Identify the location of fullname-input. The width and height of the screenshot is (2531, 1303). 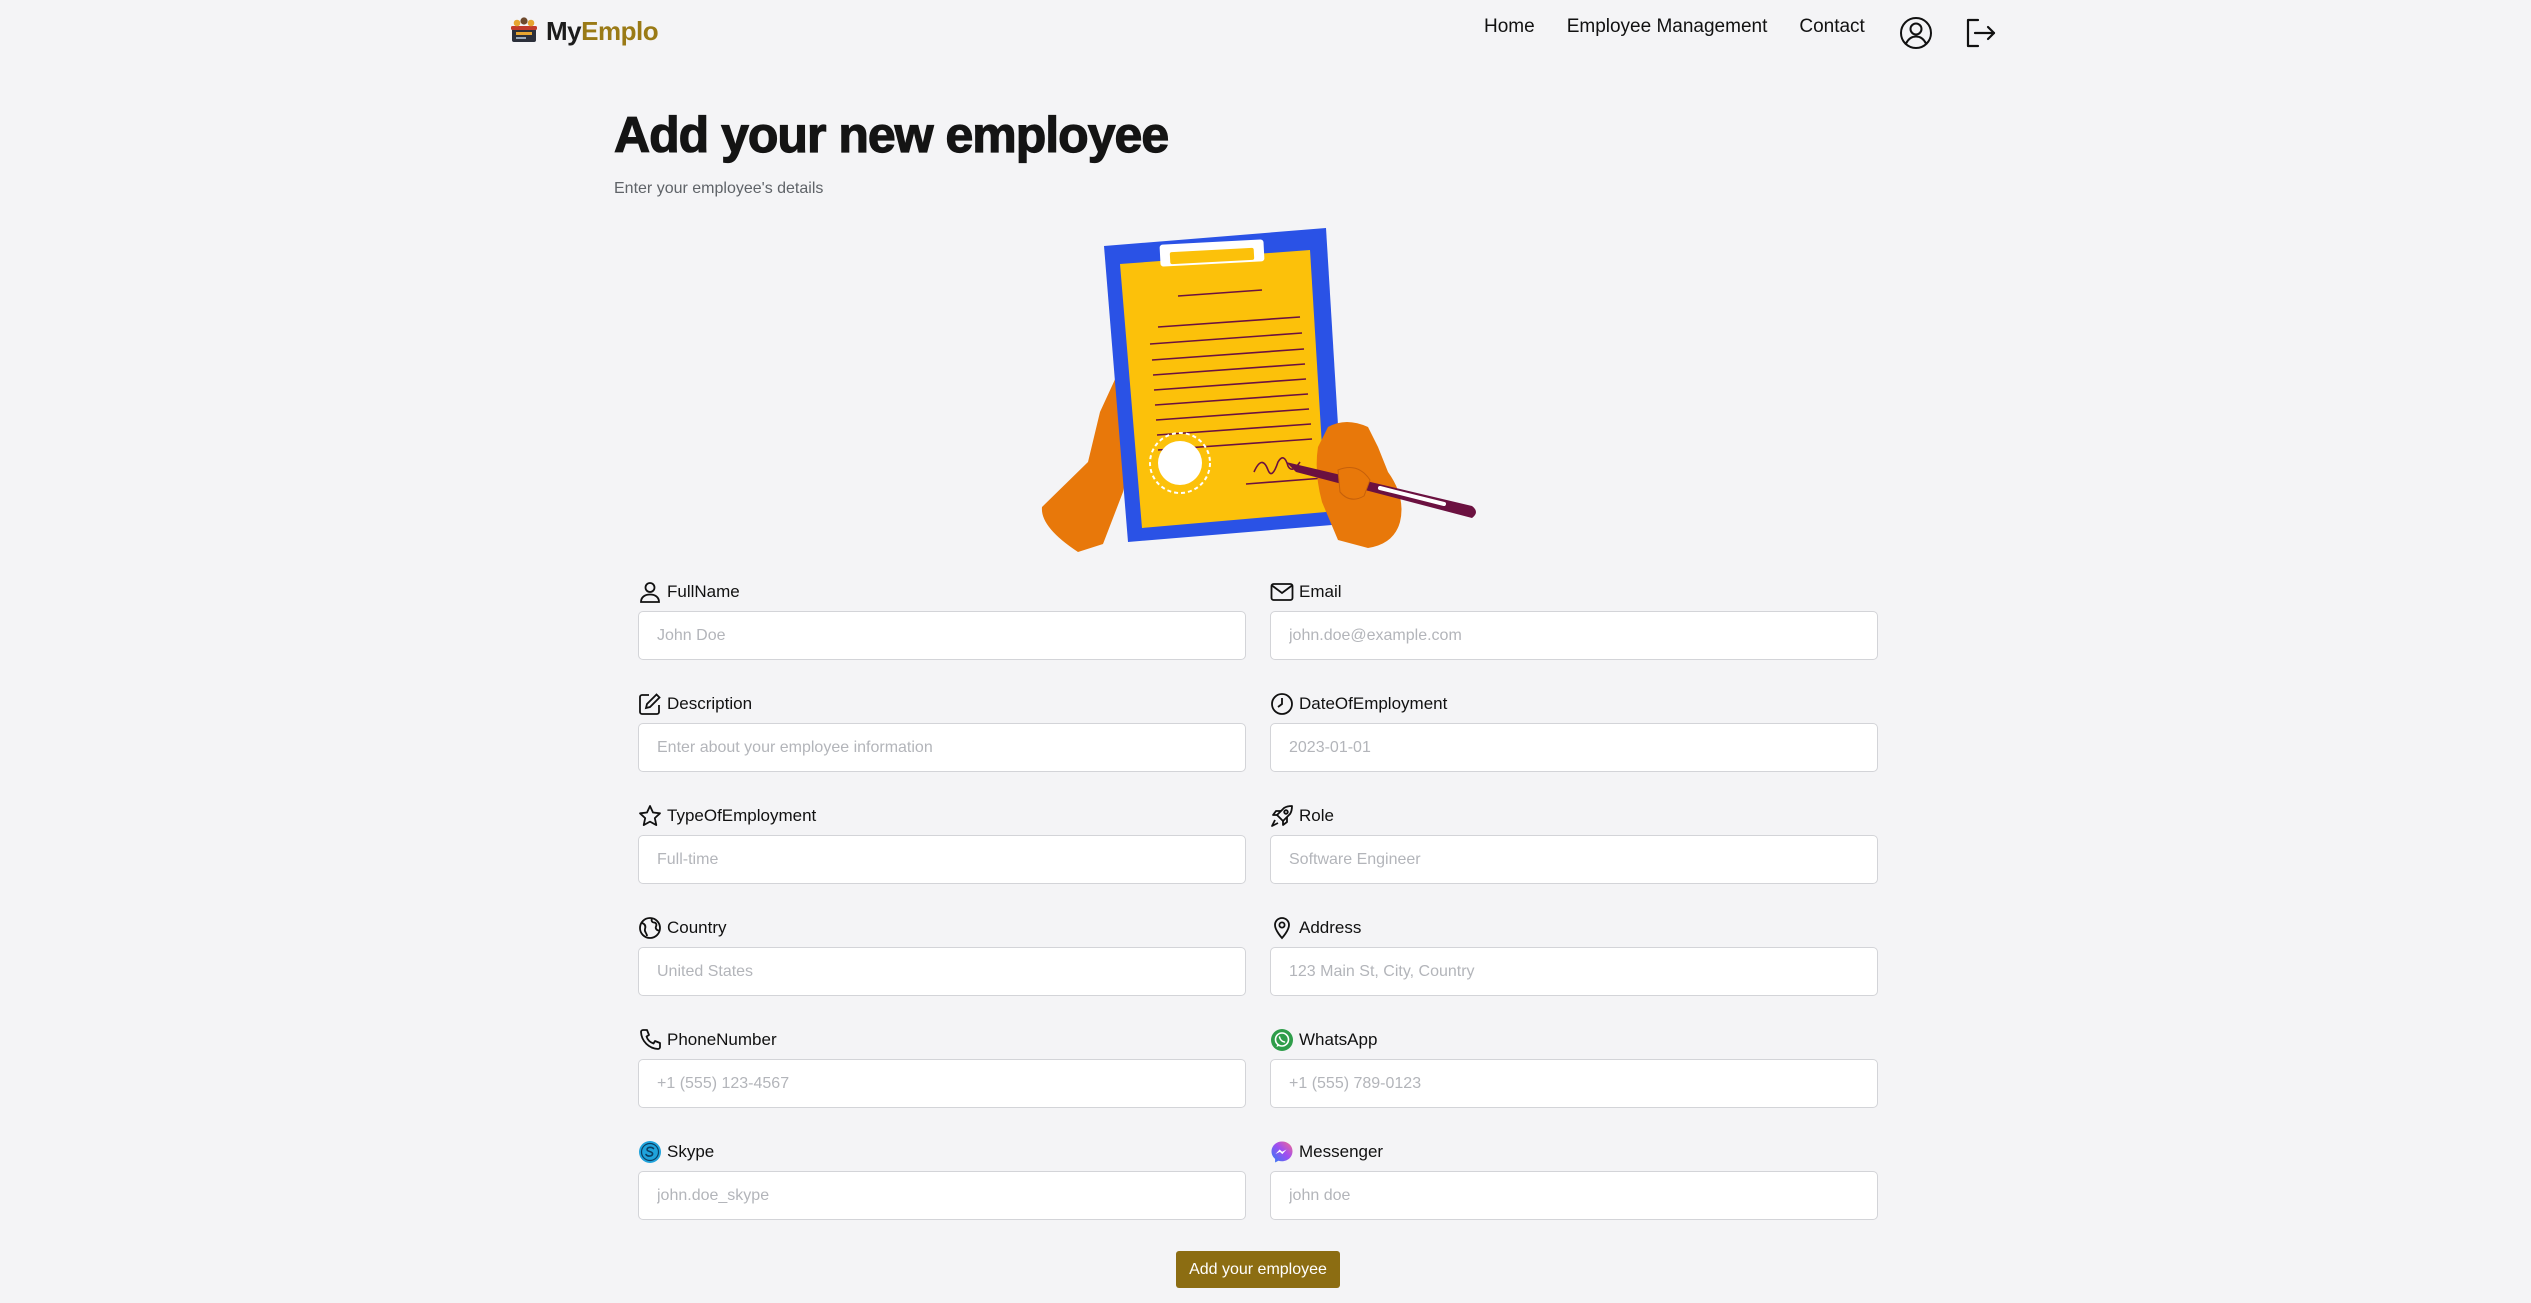
(942, 635).